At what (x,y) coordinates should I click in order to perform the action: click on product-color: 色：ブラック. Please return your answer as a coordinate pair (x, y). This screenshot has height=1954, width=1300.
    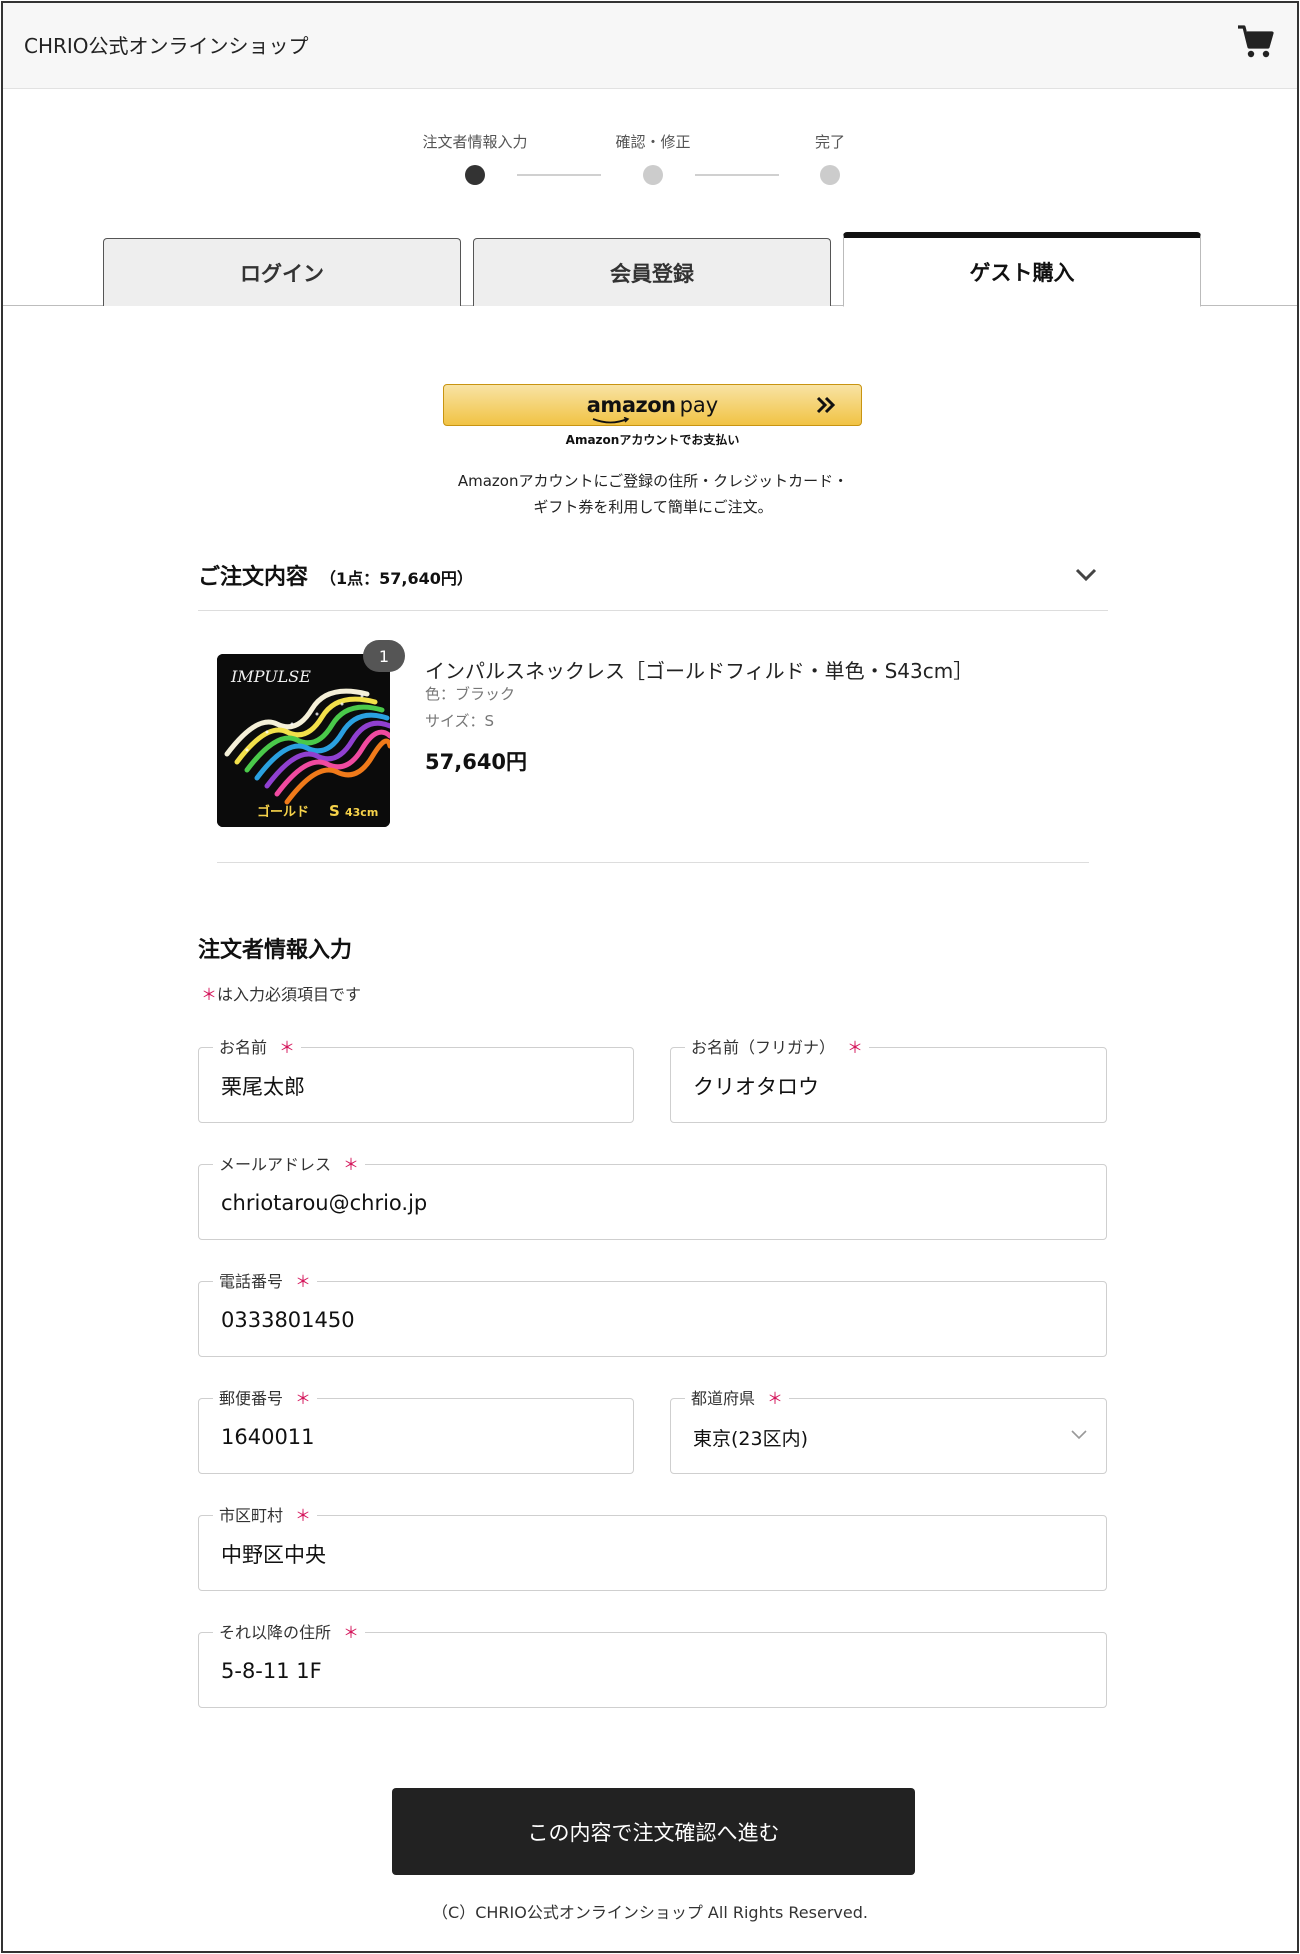
    Looking at the image, I should click on (470, 694).